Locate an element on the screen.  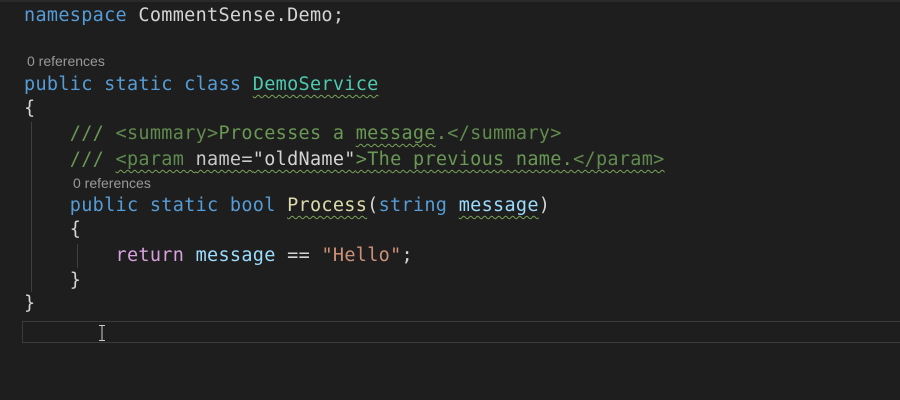
code-token-cm: . is located at coordinates (441, 133).